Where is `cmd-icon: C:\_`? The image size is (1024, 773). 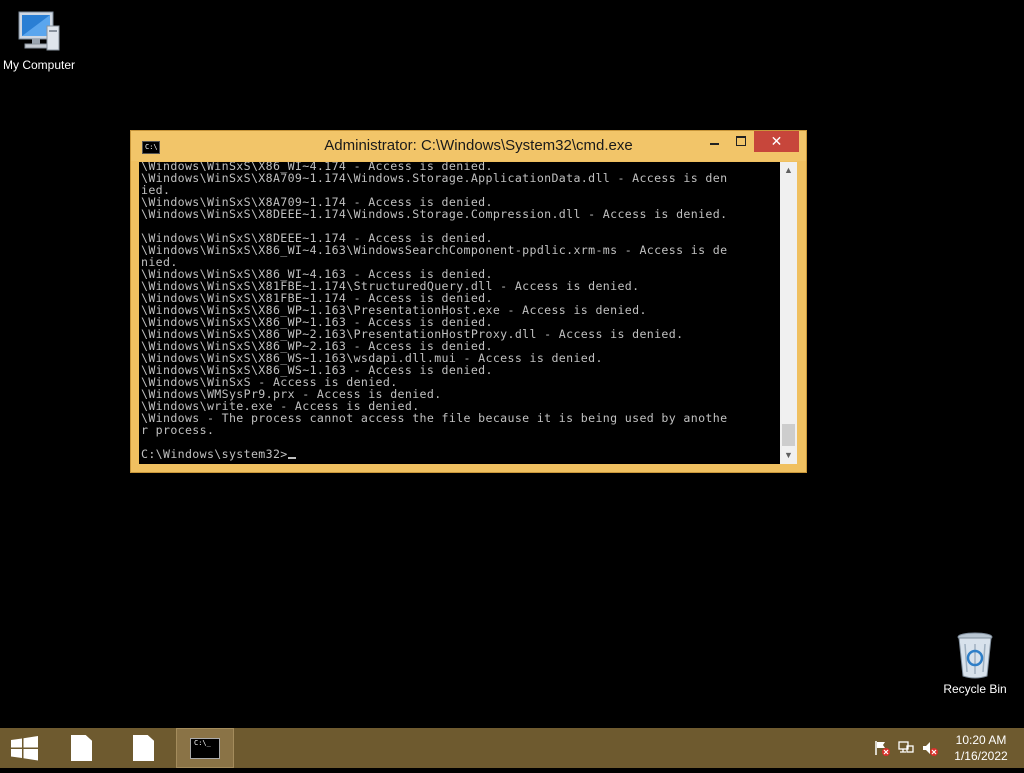 cmd-icon: C:\_ is located at coordinates (205, 748).